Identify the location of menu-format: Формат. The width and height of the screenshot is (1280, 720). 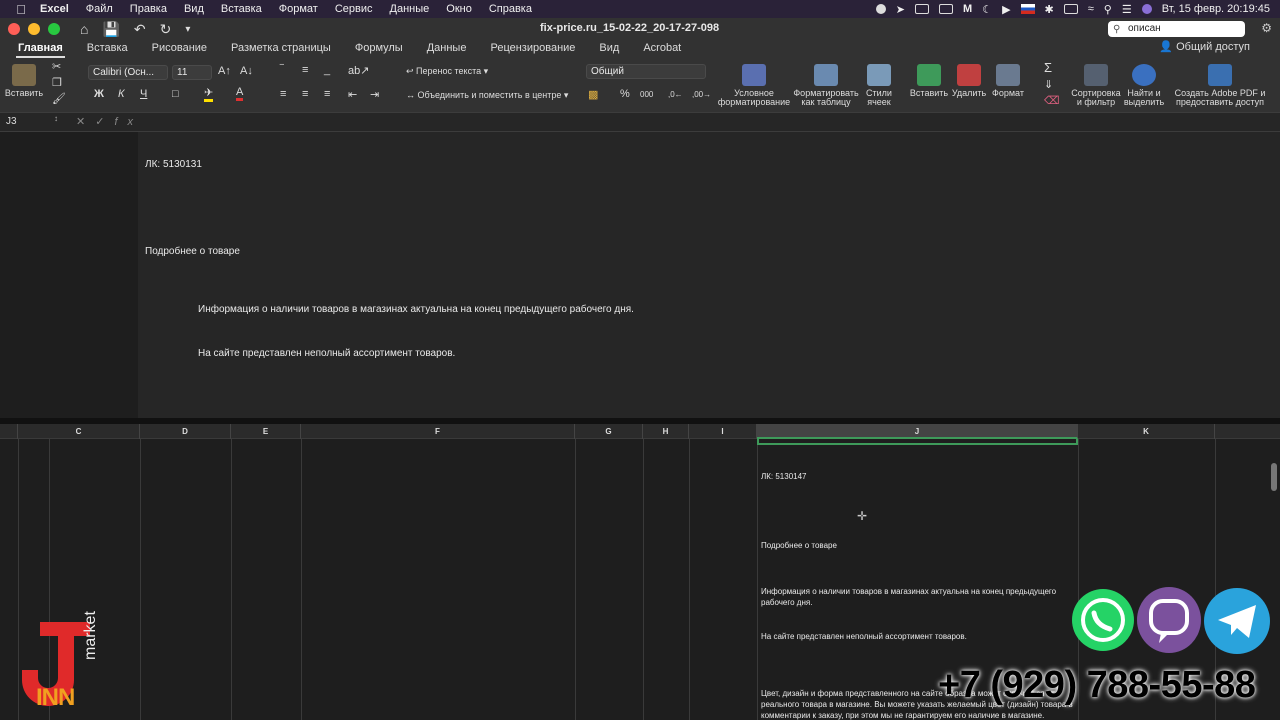
(298, 9).